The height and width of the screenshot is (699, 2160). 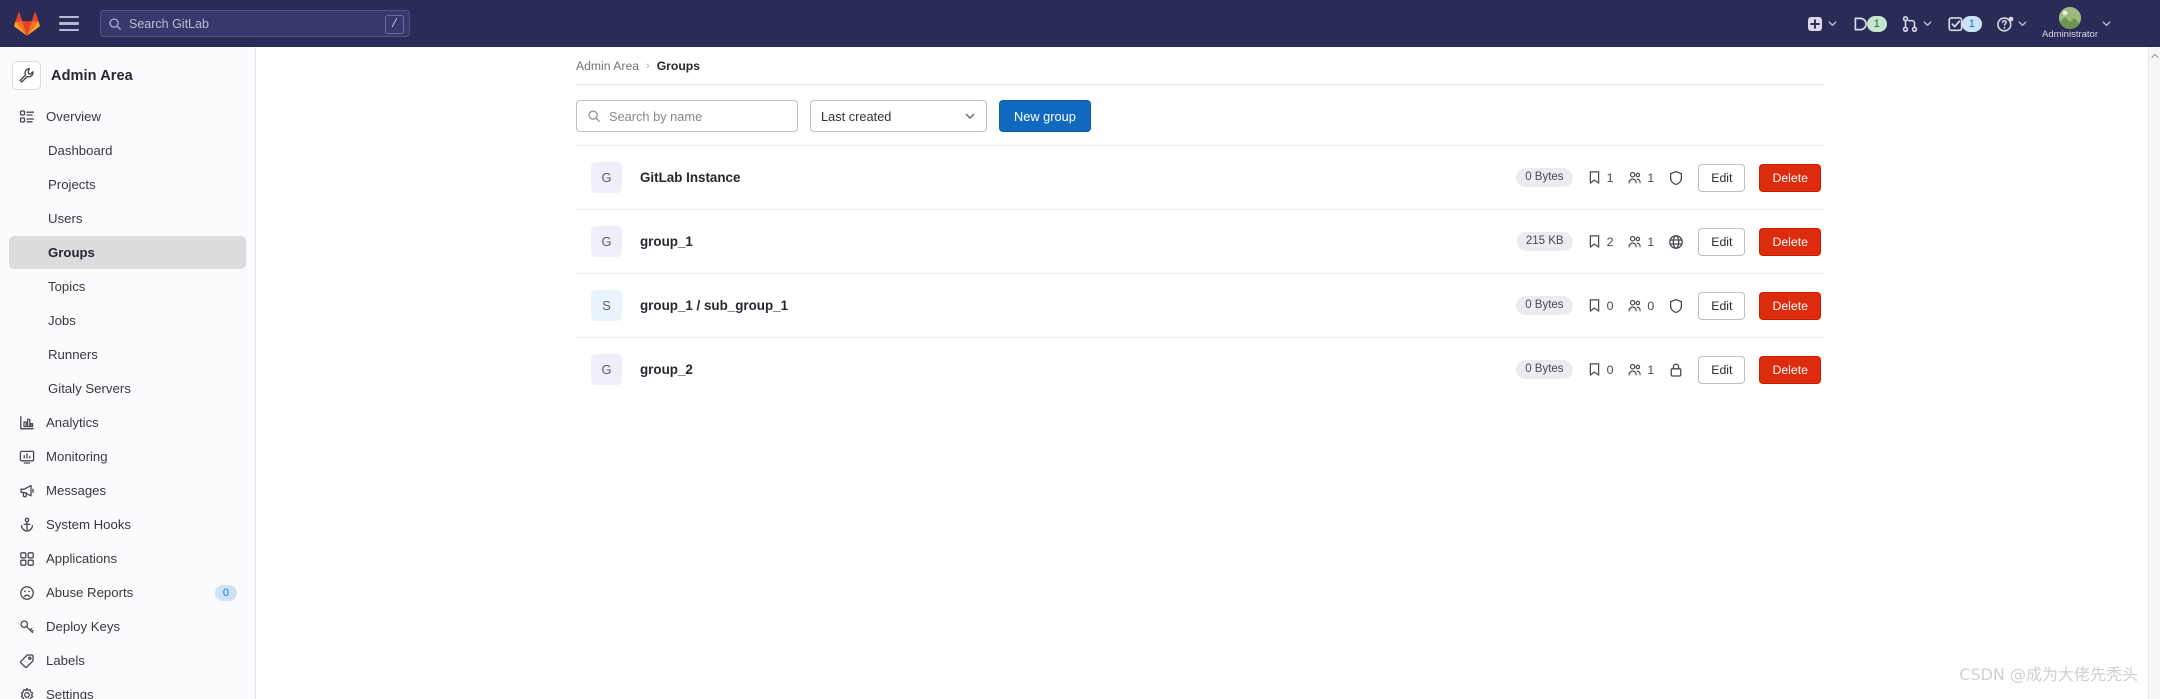 What do you see at coordinates (1544, 241) in the screenshot?
I see `storage-size-badge: 215 KB` at bounding box center [1544, 241].